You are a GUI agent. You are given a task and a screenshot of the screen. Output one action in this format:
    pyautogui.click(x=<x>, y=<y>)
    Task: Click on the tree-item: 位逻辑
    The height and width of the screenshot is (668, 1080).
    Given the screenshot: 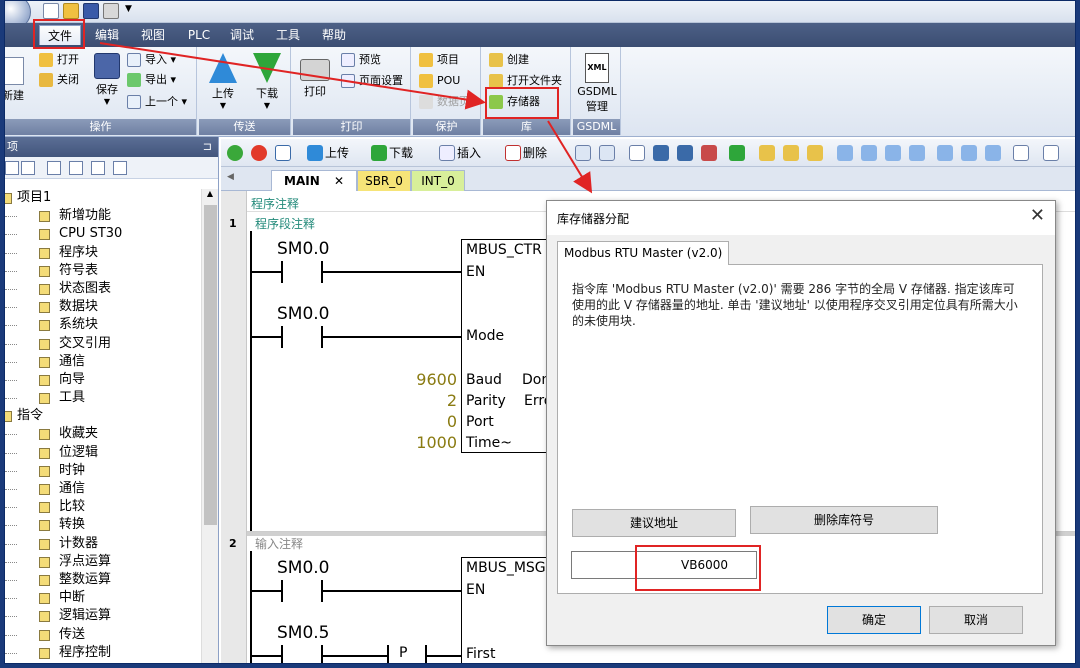 What is the action you would take?
    pyautogui.click(x=103, y=453)
    